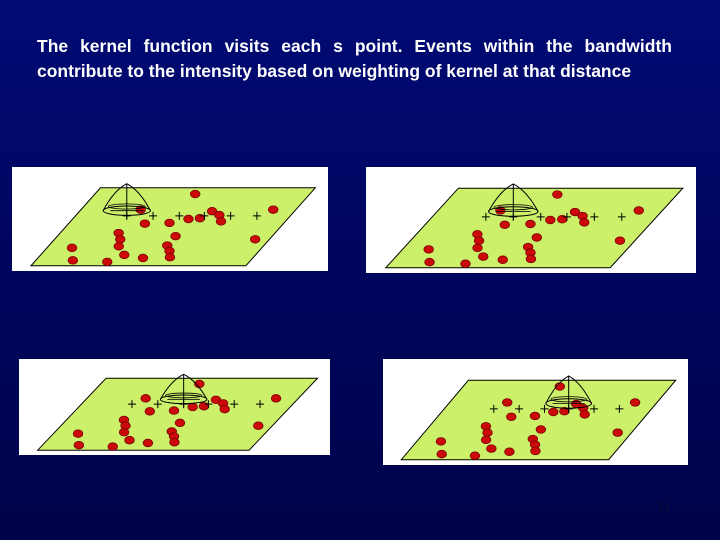 This screenshot has width=720, height=540. Describe the element at coordinates (664, 507) in the screenshot. I see `slide-page-number: 31` at that location.